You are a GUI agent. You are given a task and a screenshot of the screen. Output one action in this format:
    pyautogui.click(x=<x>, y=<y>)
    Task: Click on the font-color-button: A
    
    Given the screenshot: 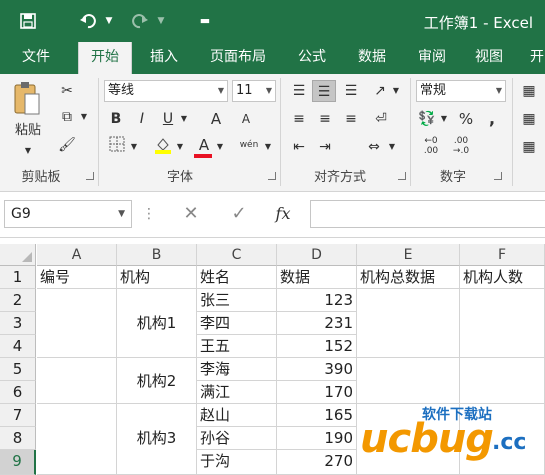 What is the action you would take?
    pyautogui.click(x=204, y=145)
    